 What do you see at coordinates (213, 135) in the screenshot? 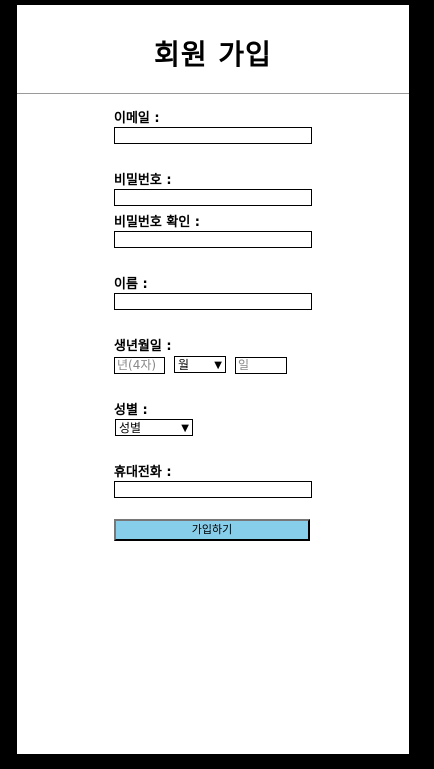
I see `email-field` at bounding box center [213, 135].